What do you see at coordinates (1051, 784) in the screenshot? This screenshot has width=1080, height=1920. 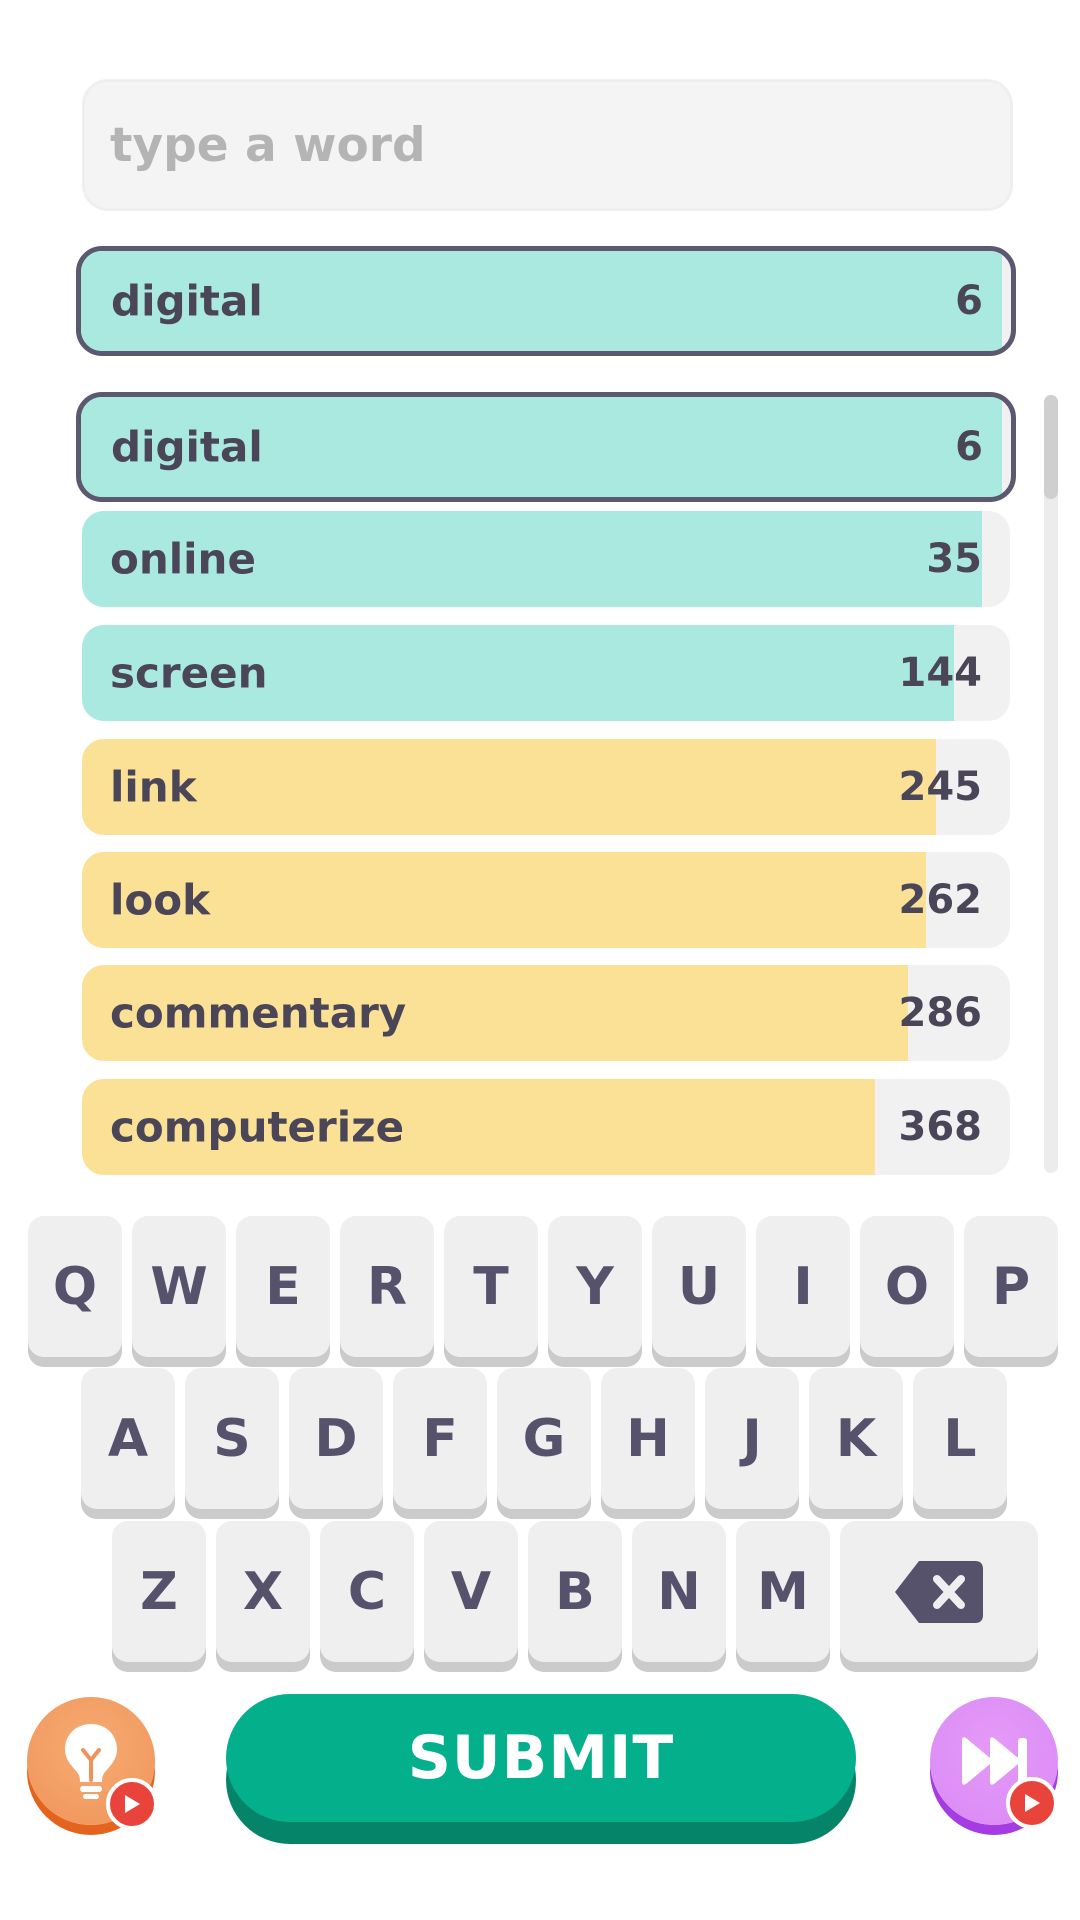 I see `guess-list-scrollbar` at bounding box center [1051, 784].